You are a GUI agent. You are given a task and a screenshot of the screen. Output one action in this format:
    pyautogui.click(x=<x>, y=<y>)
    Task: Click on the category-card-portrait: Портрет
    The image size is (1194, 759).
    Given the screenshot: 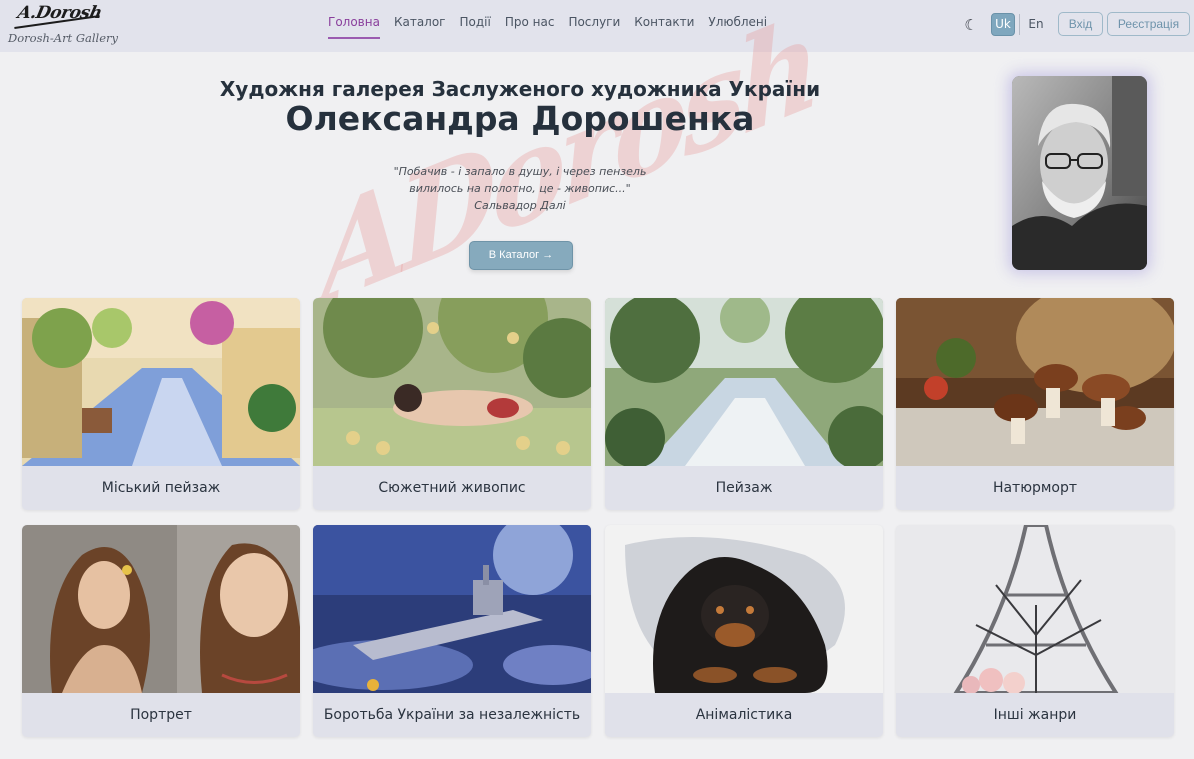 What is the action you would take?
    pyautogui.click(x=161, y=631)
    